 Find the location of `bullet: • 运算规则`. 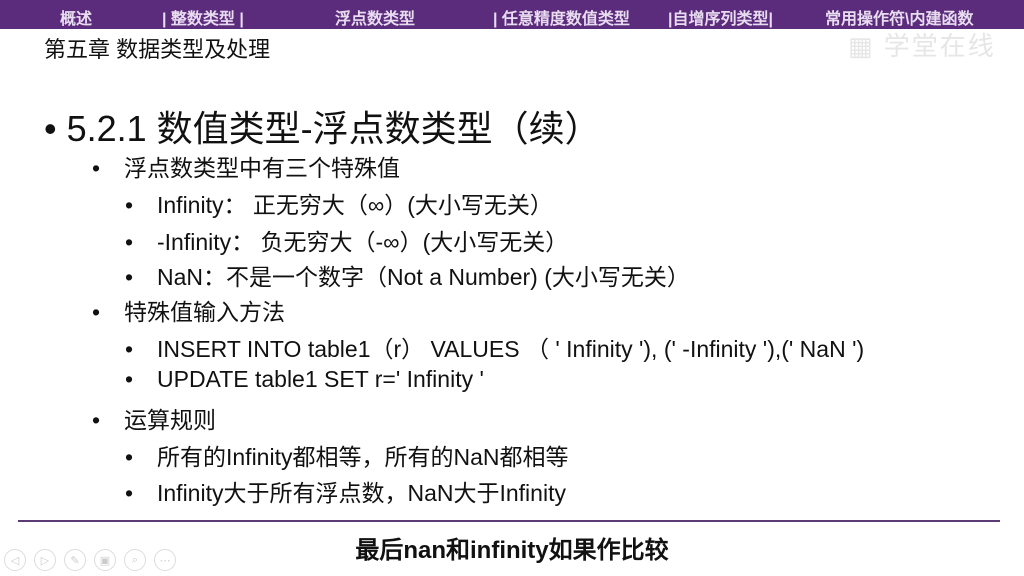

bullet: • 运算规则 is located at coordinates (154, 420).